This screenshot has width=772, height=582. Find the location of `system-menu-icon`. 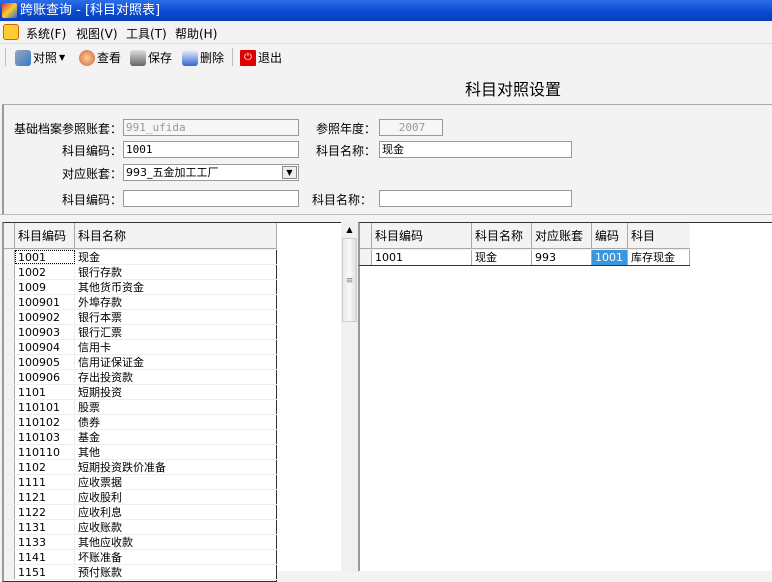

system-menu-icon is located at coordinates (11, 32).